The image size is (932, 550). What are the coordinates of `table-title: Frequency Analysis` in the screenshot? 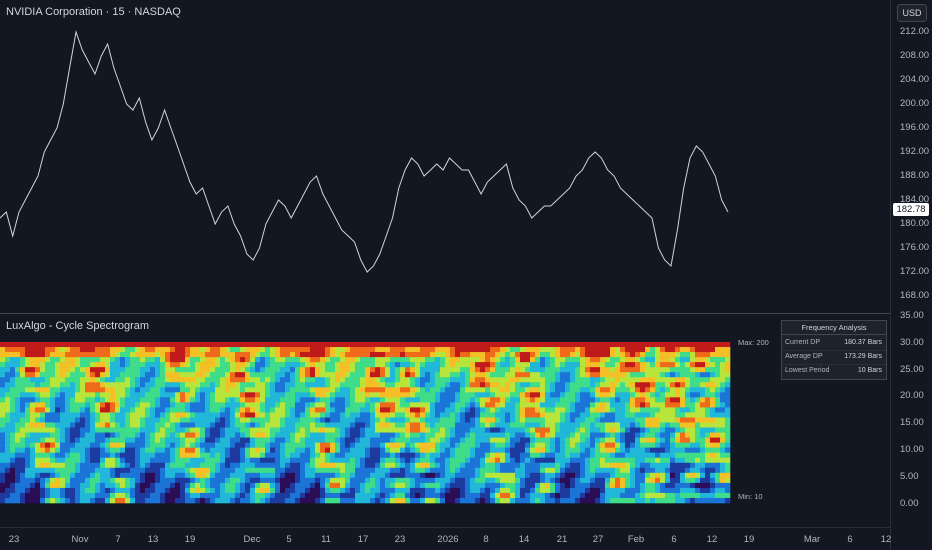 It's located at (834, 329).